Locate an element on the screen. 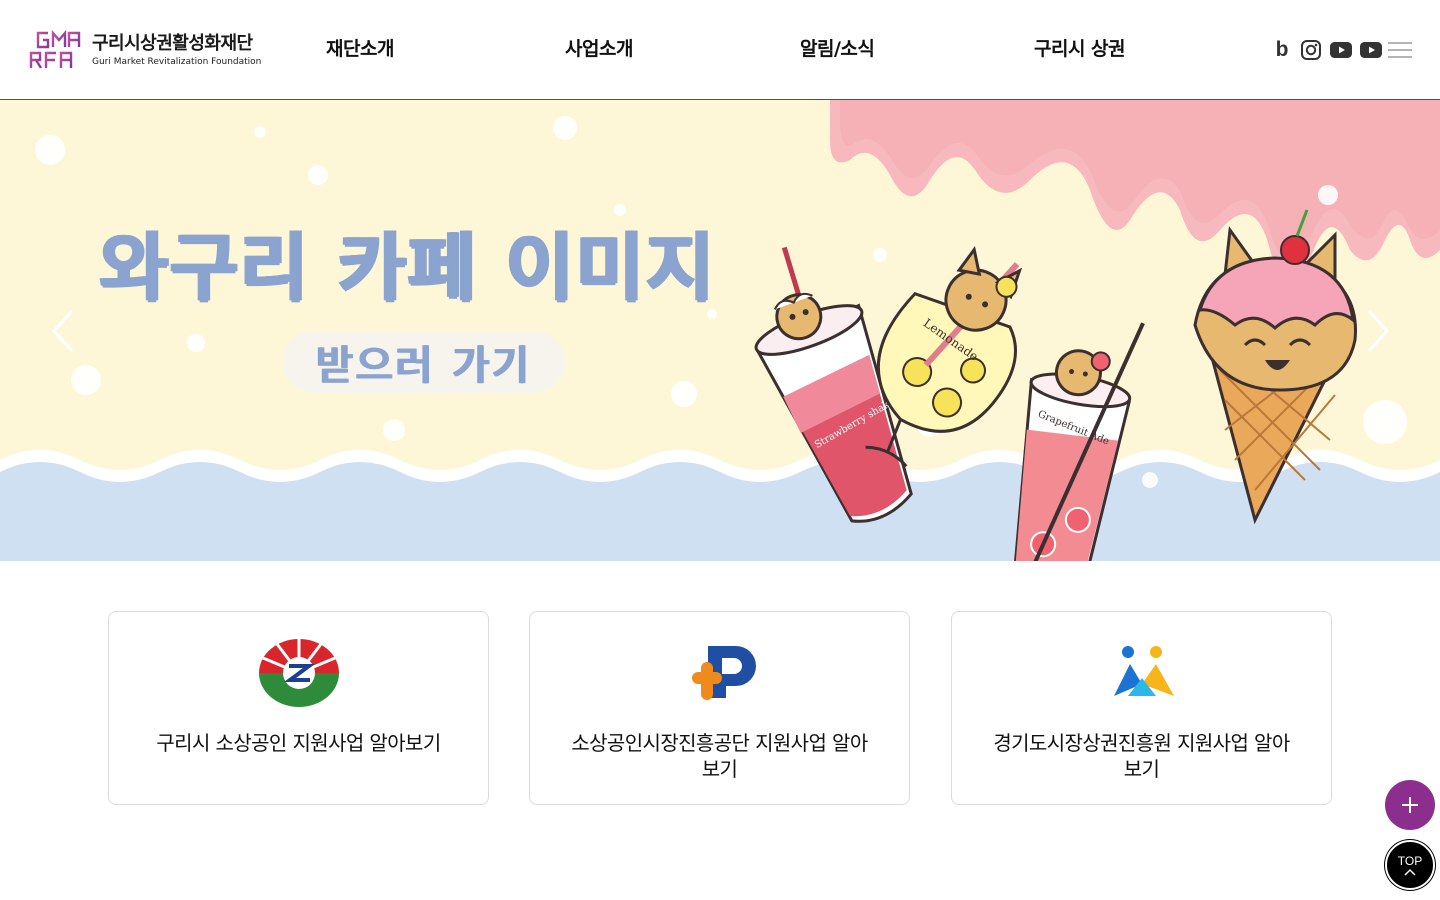 Image resolution: width=1440 pixels, height=900 pixels. gyeonggi-market-logo-icon is located at coordinates (1143, 671).